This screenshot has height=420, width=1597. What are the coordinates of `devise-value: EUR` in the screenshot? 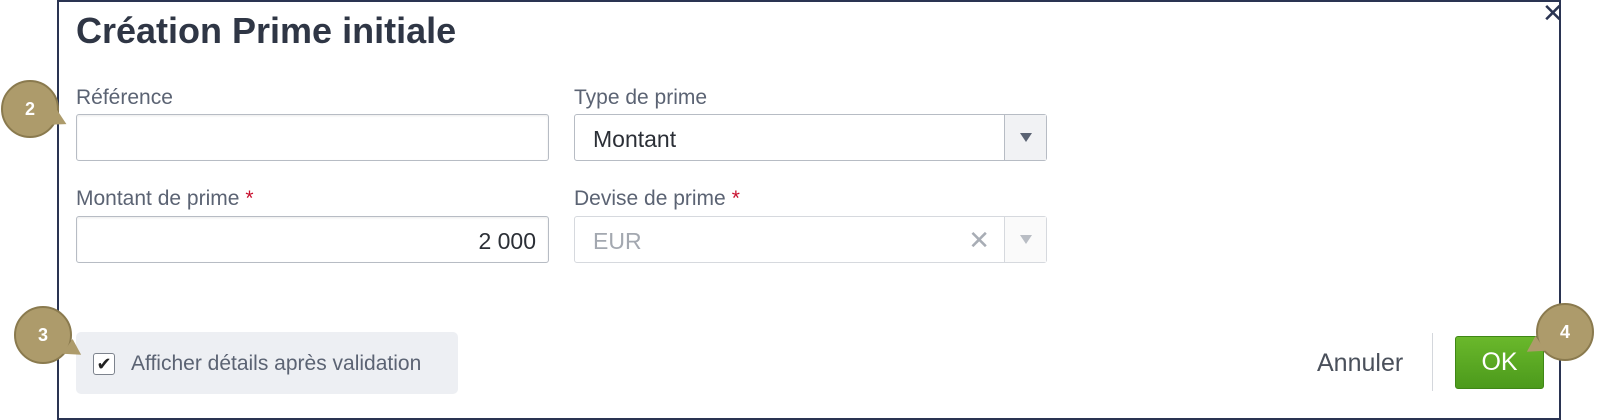 It's located at (617, 241).